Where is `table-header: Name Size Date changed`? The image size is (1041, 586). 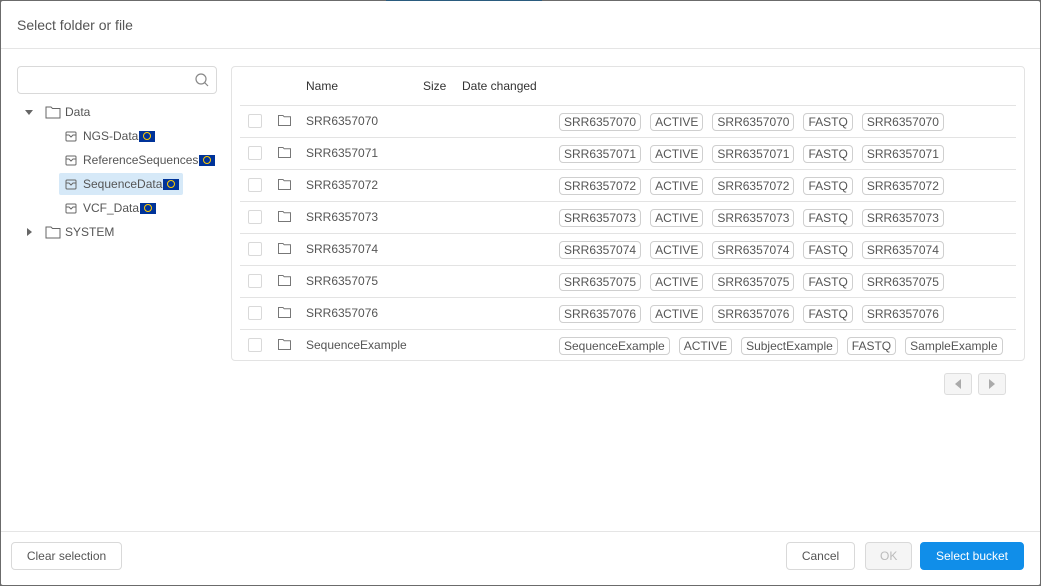
table-header: Name Size Date changed is located at coordinates (628, 86).